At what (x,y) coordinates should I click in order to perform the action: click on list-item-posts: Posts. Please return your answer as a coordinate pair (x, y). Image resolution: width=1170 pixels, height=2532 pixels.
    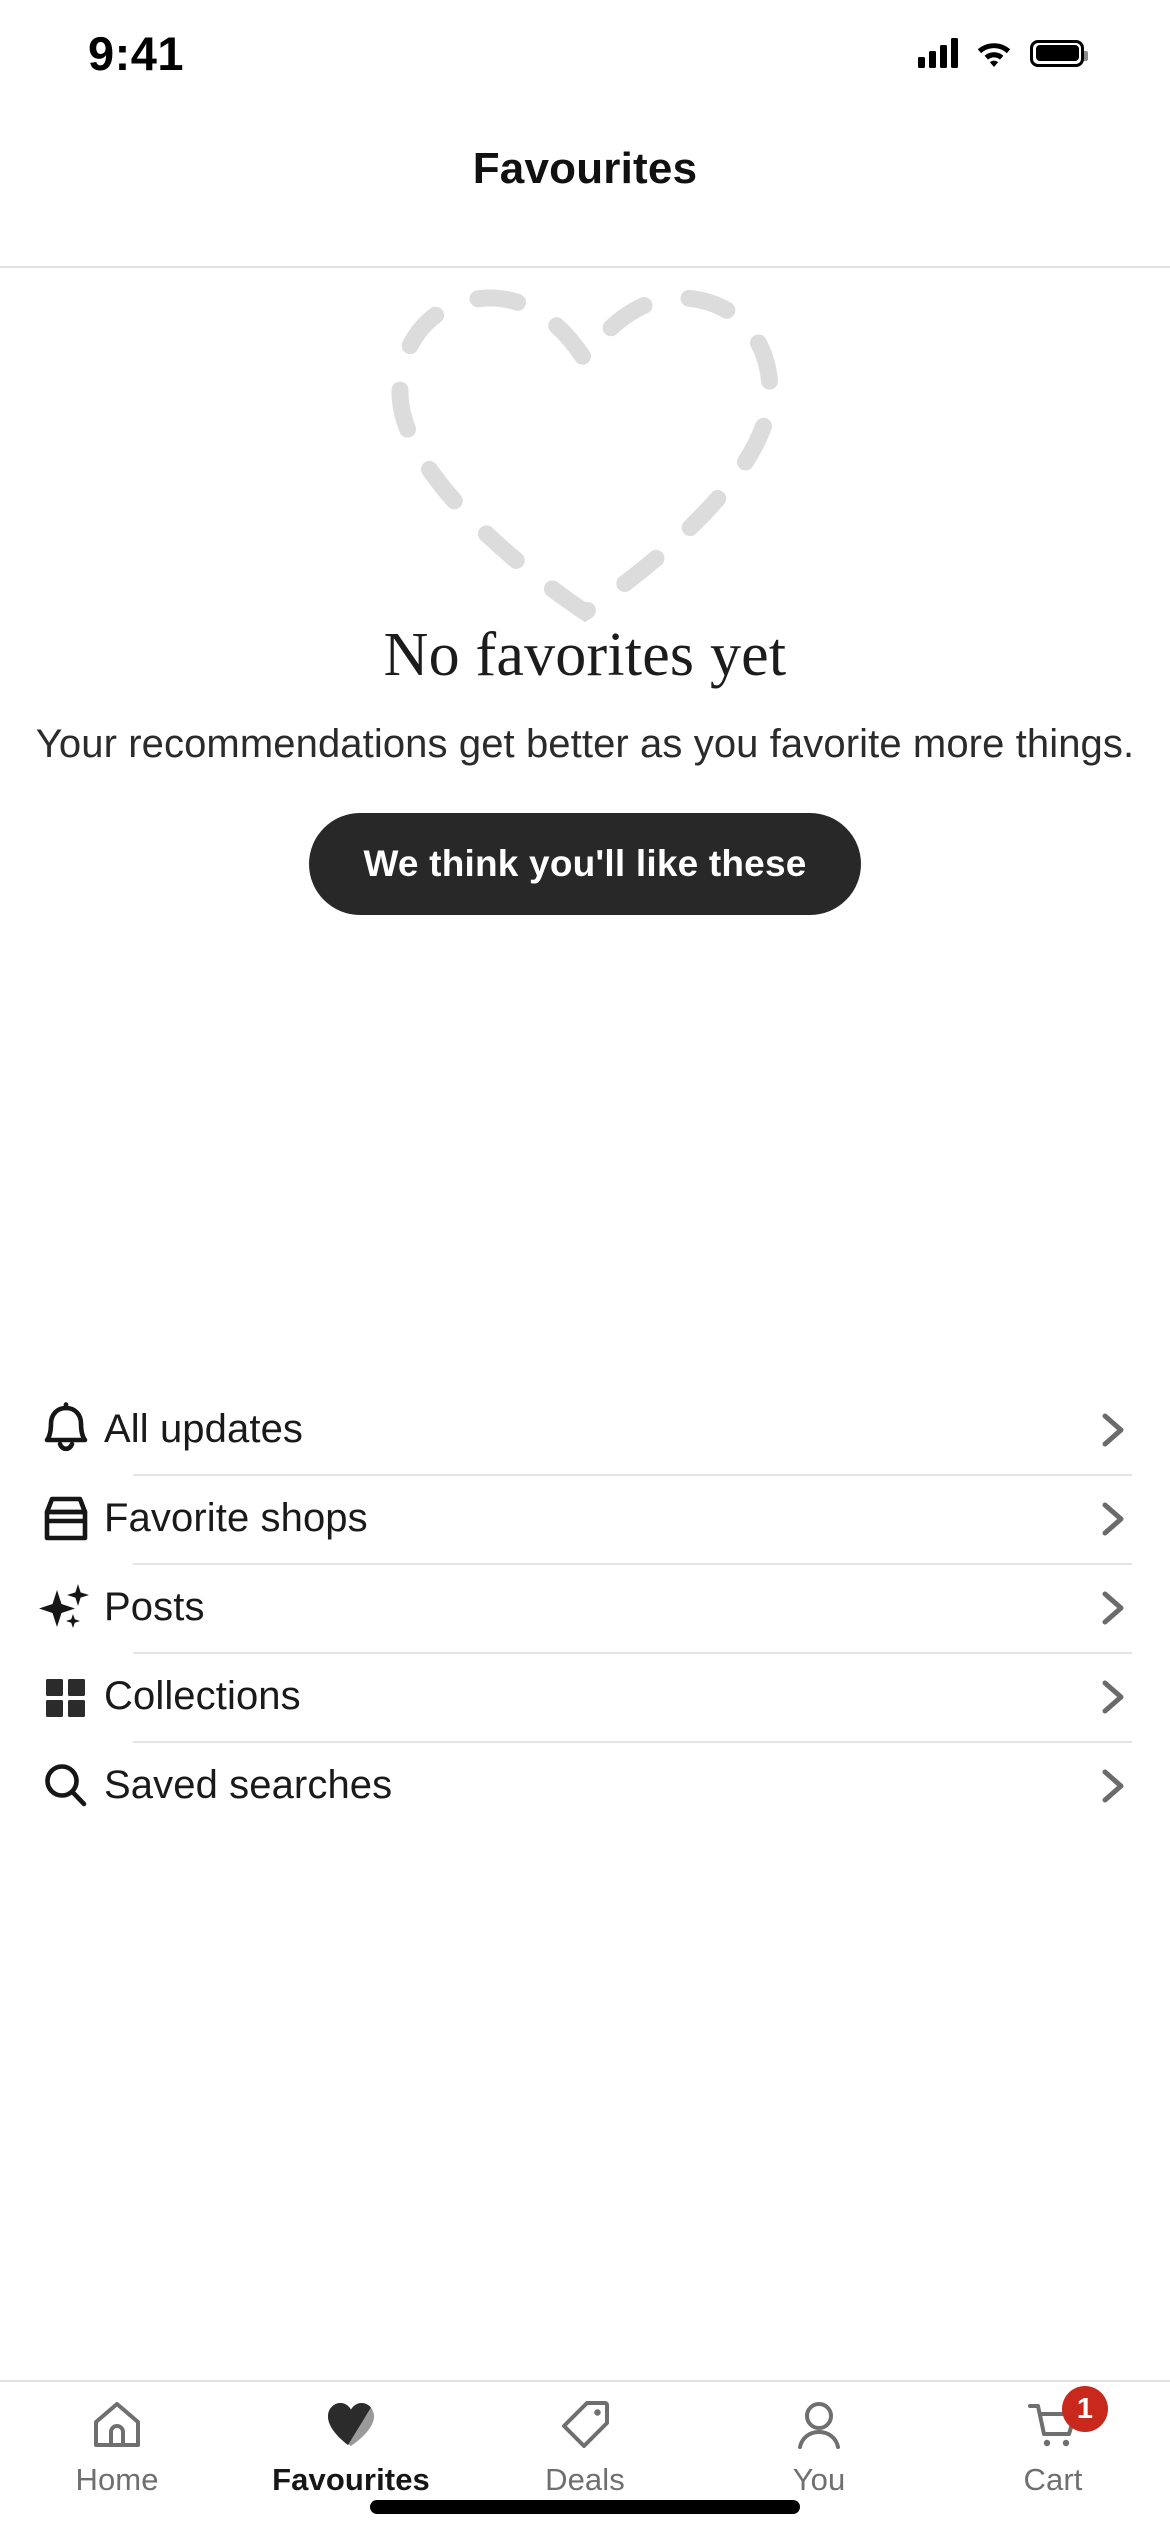
    Looking at the image, I should click on (585, 1607).